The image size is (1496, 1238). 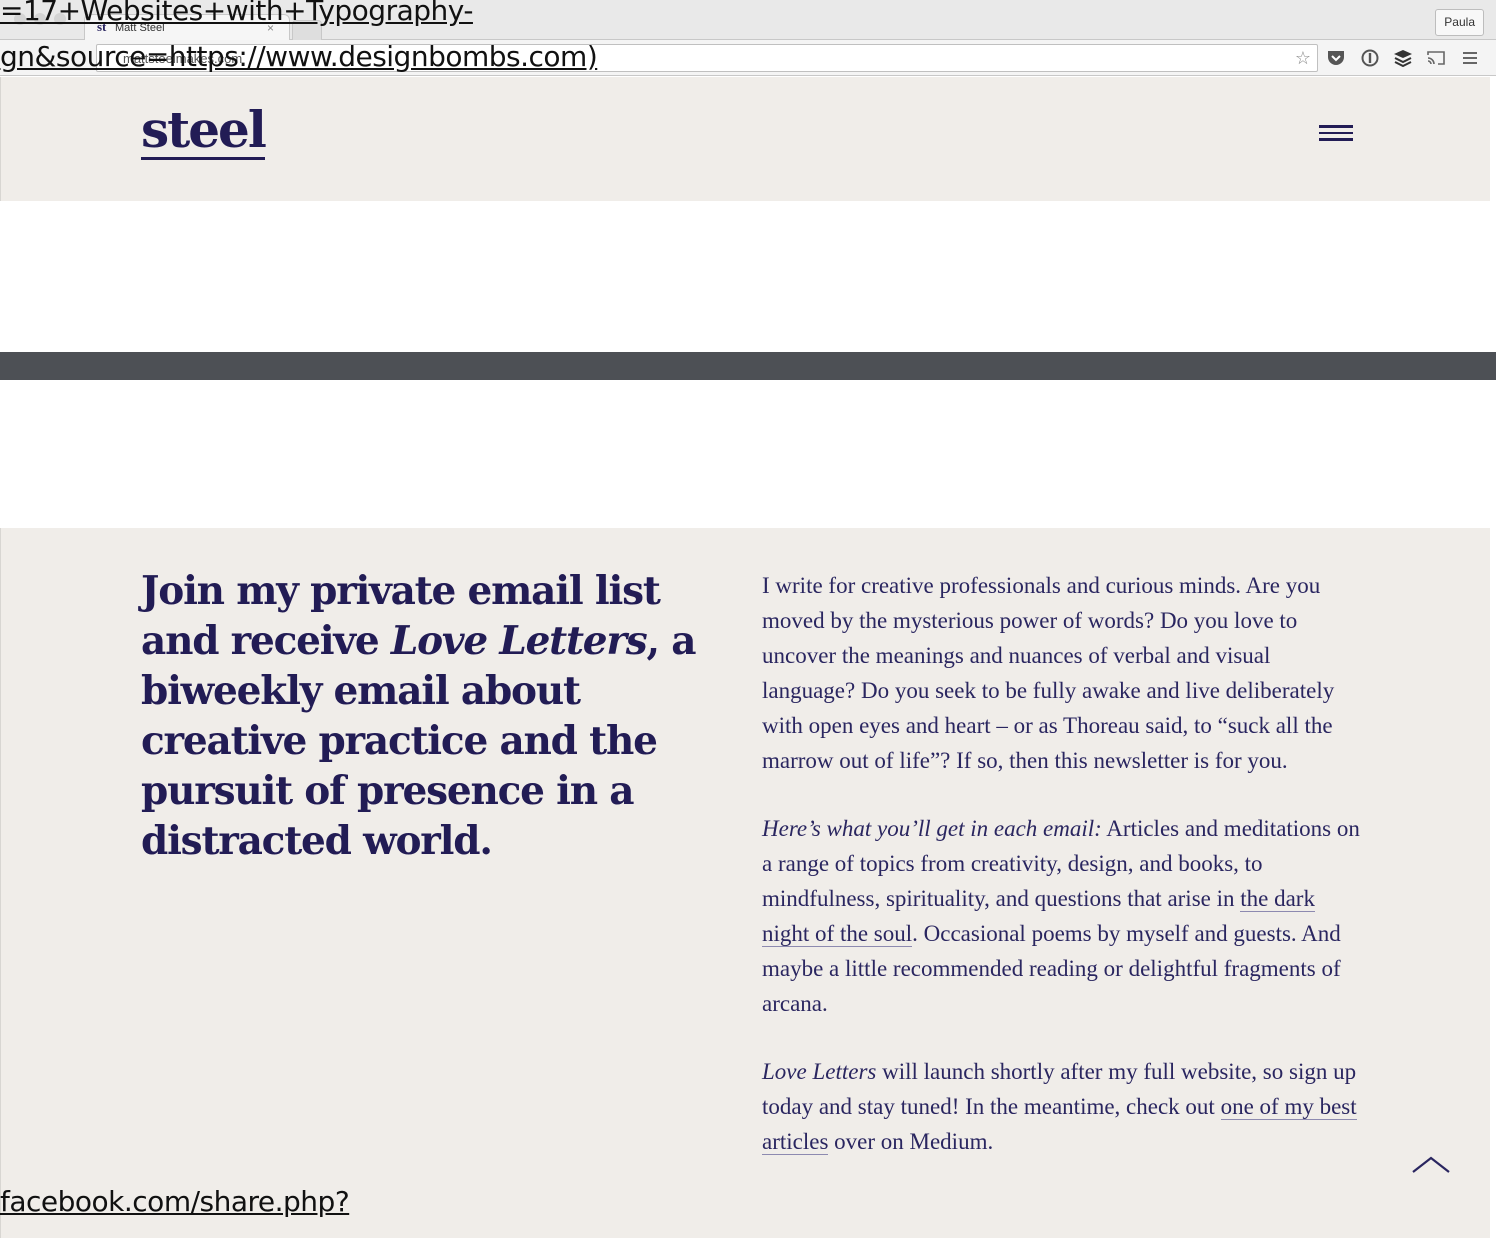 I want to click on pocket-icon, so click(x=1336, y=58).